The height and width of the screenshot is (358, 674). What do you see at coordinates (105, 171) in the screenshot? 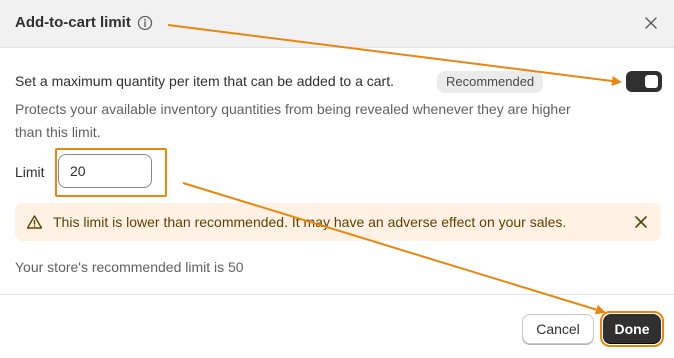
I see `limit-input` at bounding box center [105, 171].